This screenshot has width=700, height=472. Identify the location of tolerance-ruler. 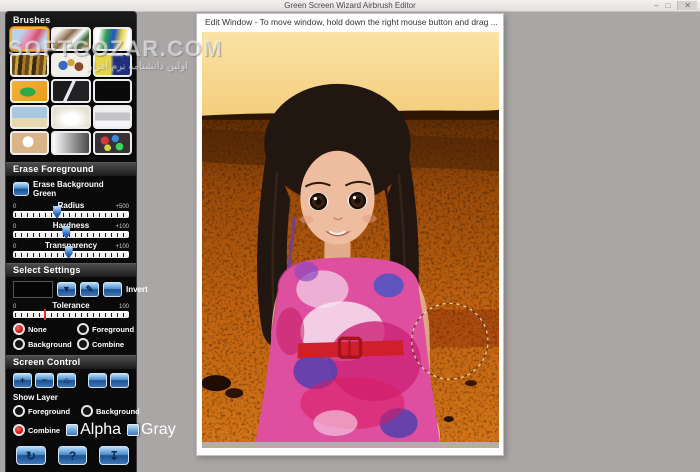
(71, 314).